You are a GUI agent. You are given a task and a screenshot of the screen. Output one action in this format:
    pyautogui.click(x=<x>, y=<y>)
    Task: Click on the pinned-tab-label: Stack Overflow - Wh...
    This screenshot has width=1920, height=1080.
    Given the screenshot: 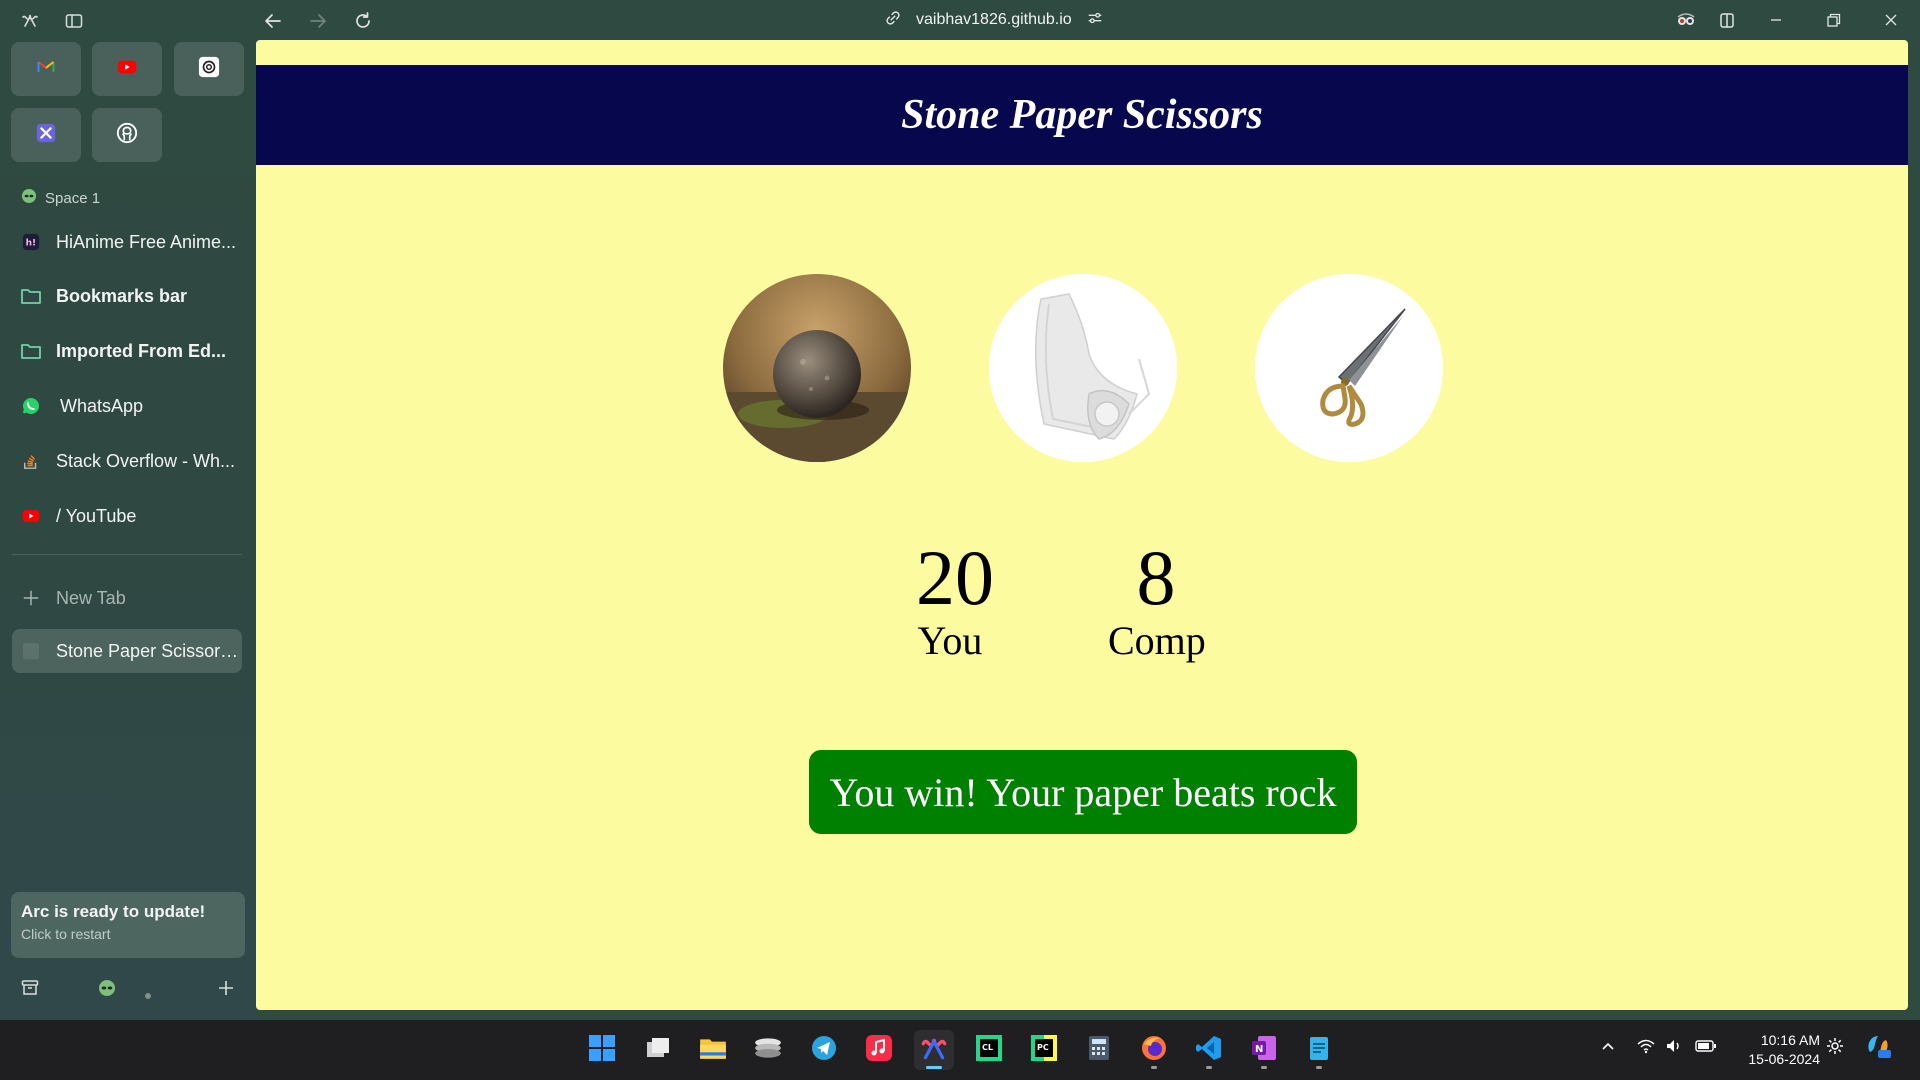 What is the action you would take?
    pyautogui.click(x=146, y=460)
    